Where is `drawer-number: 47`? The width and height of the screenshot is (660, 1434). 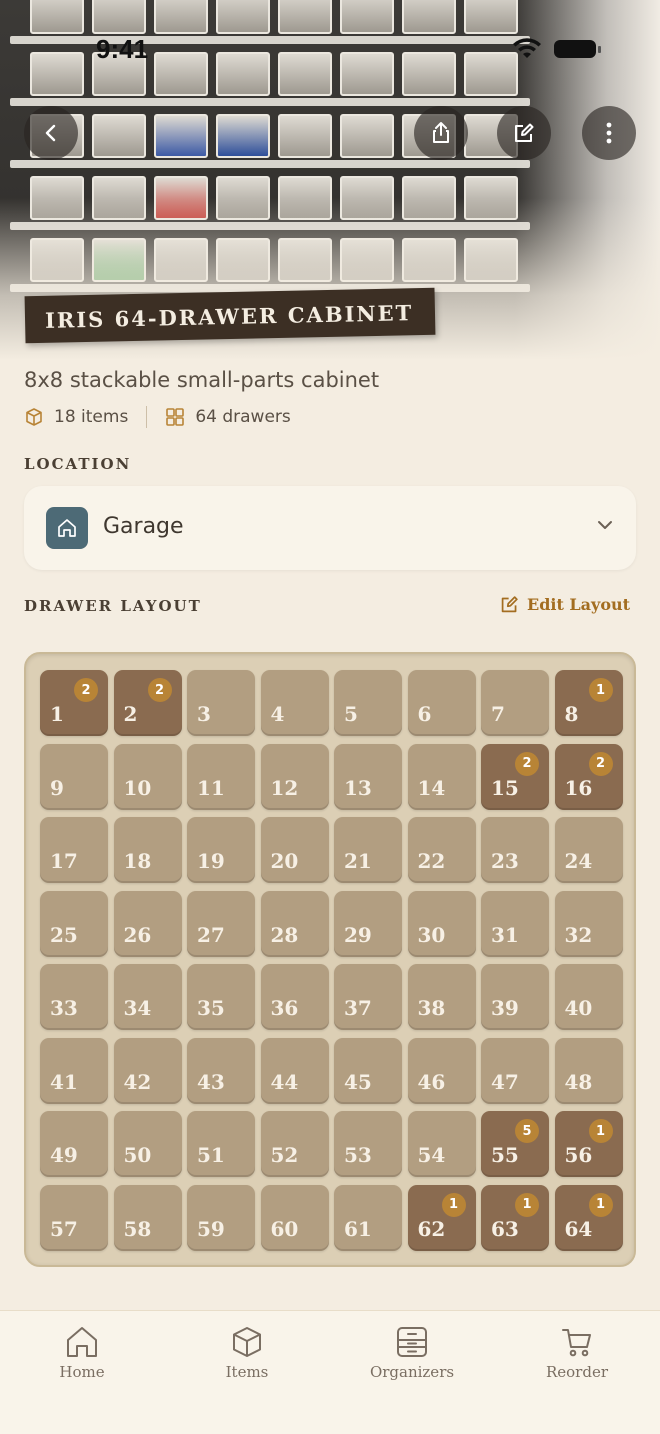
drawer-number: 47 is located at coordinates (505, 1081).